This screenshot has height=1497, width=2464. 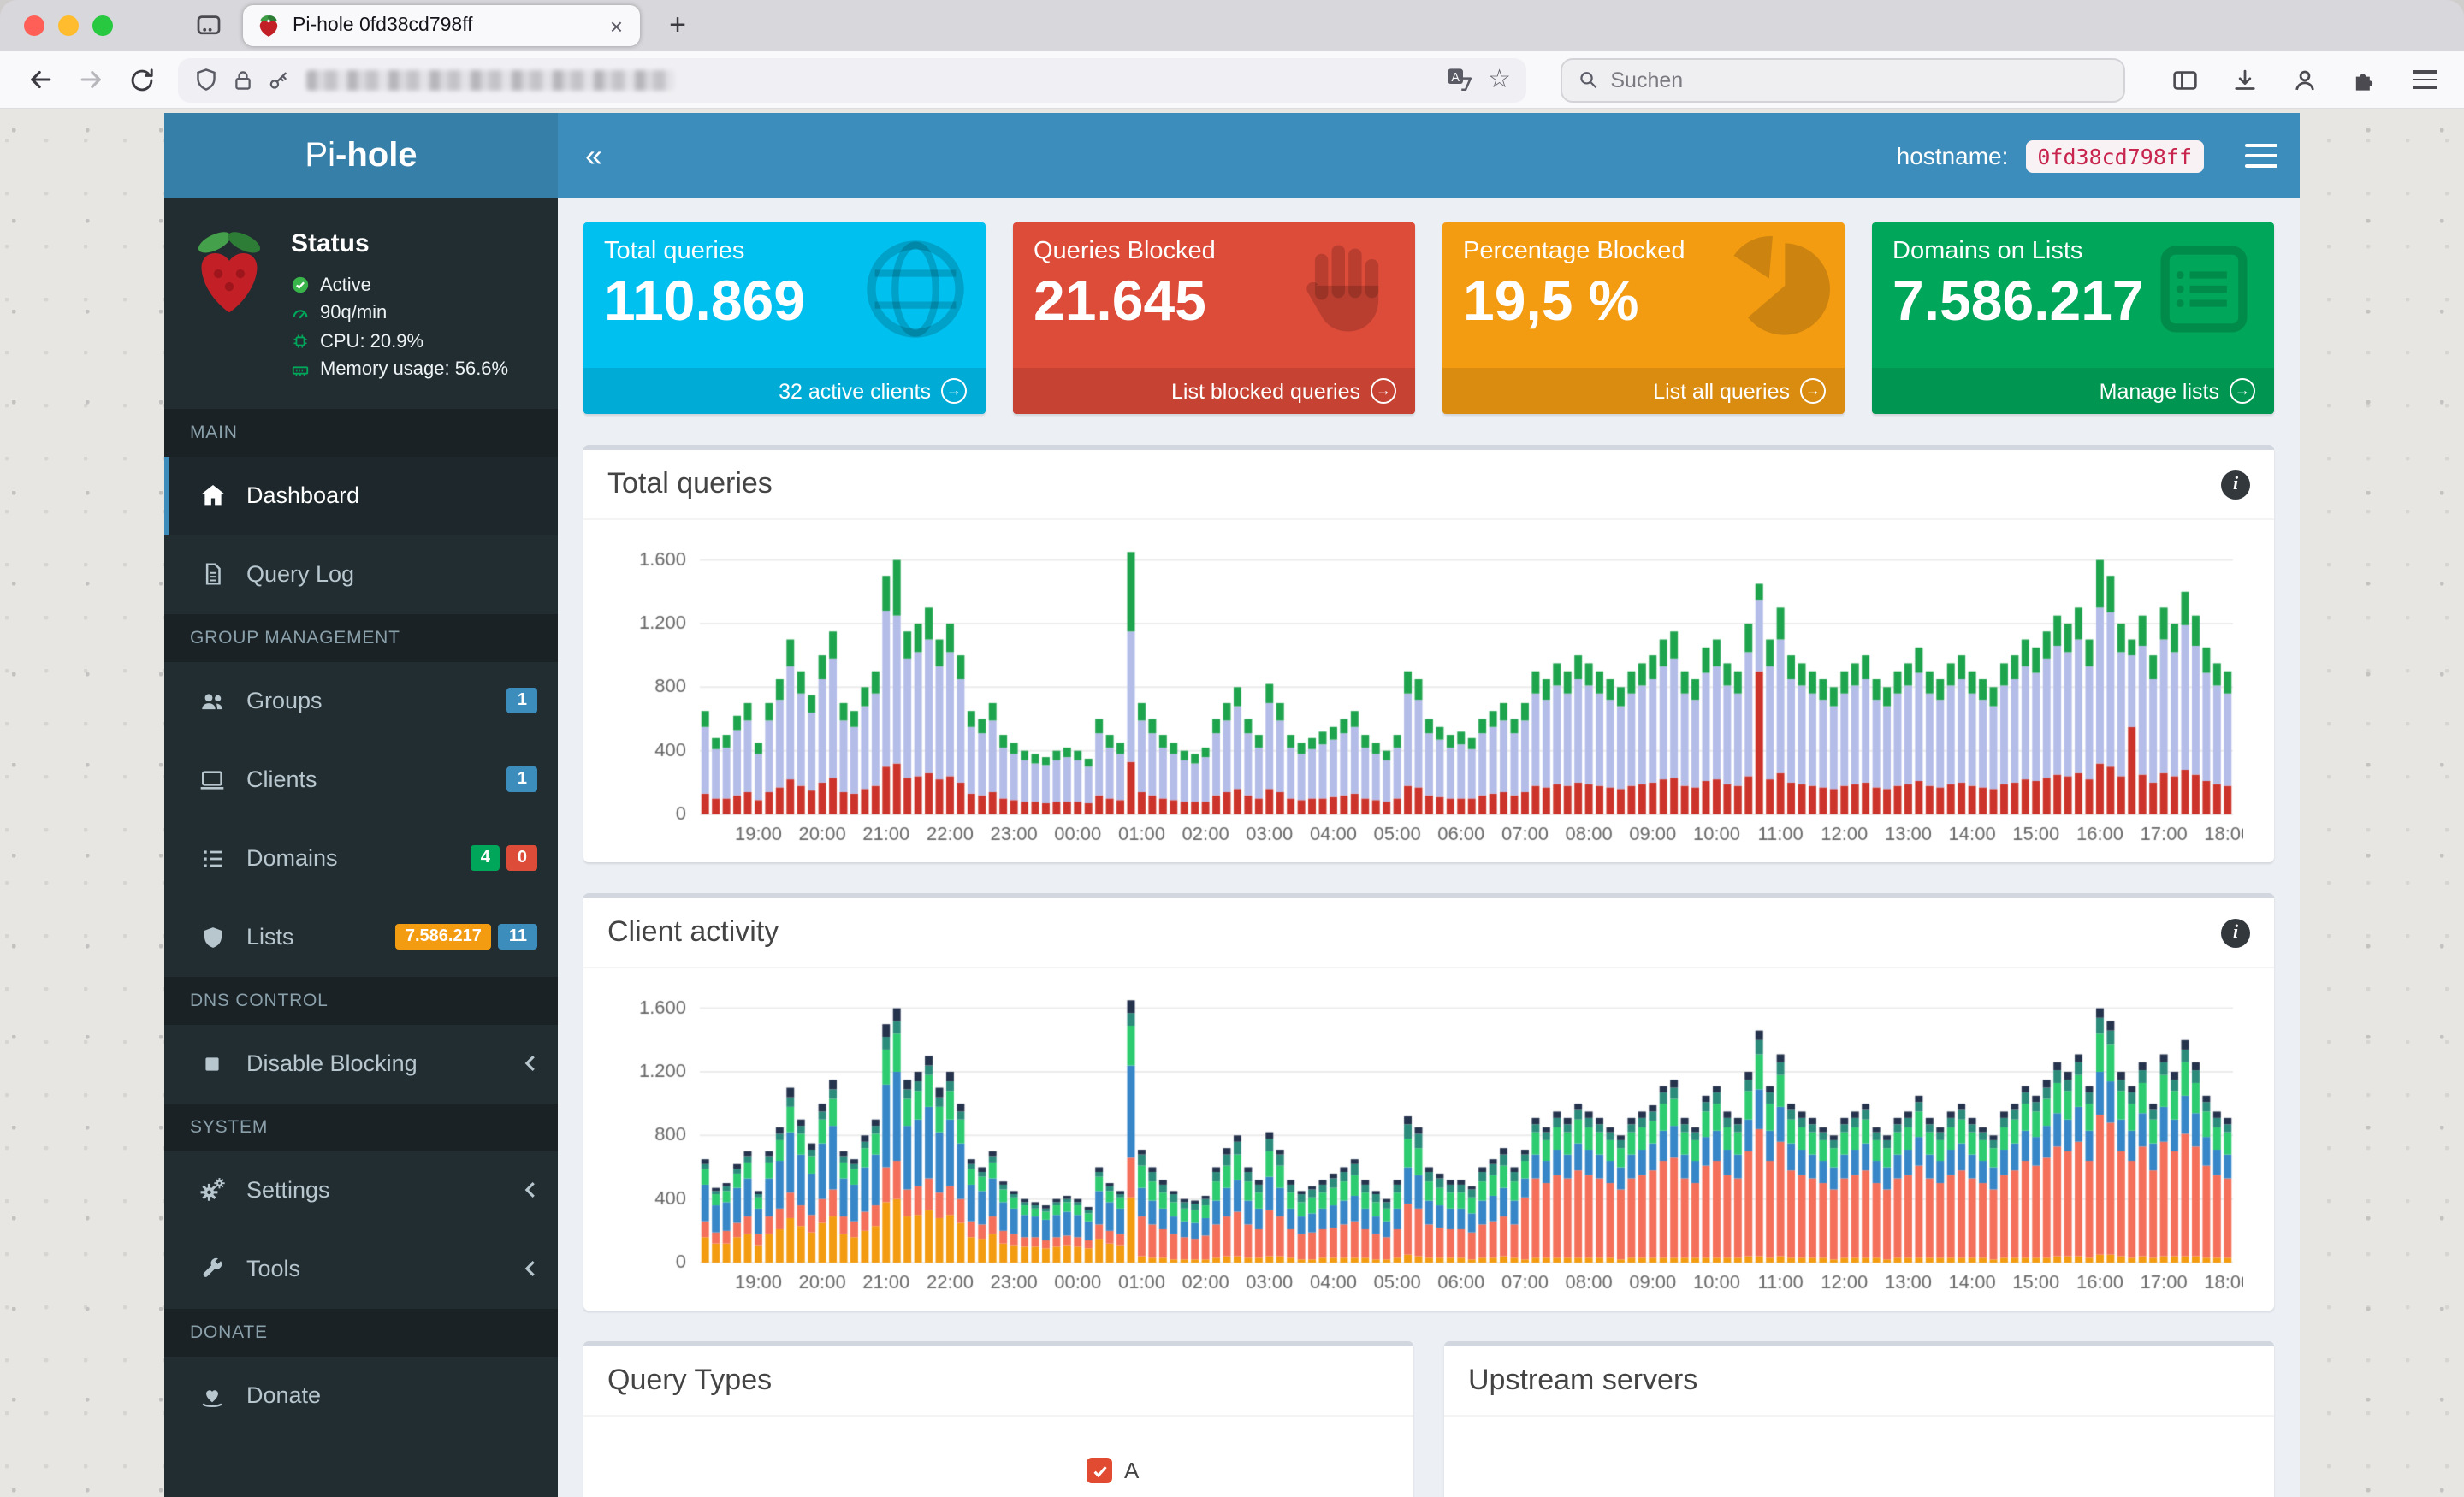 What do you see at coordinates (2245, 79) in the screenshot?
I see `downloads-icon` at bounding box center [2245, 79].